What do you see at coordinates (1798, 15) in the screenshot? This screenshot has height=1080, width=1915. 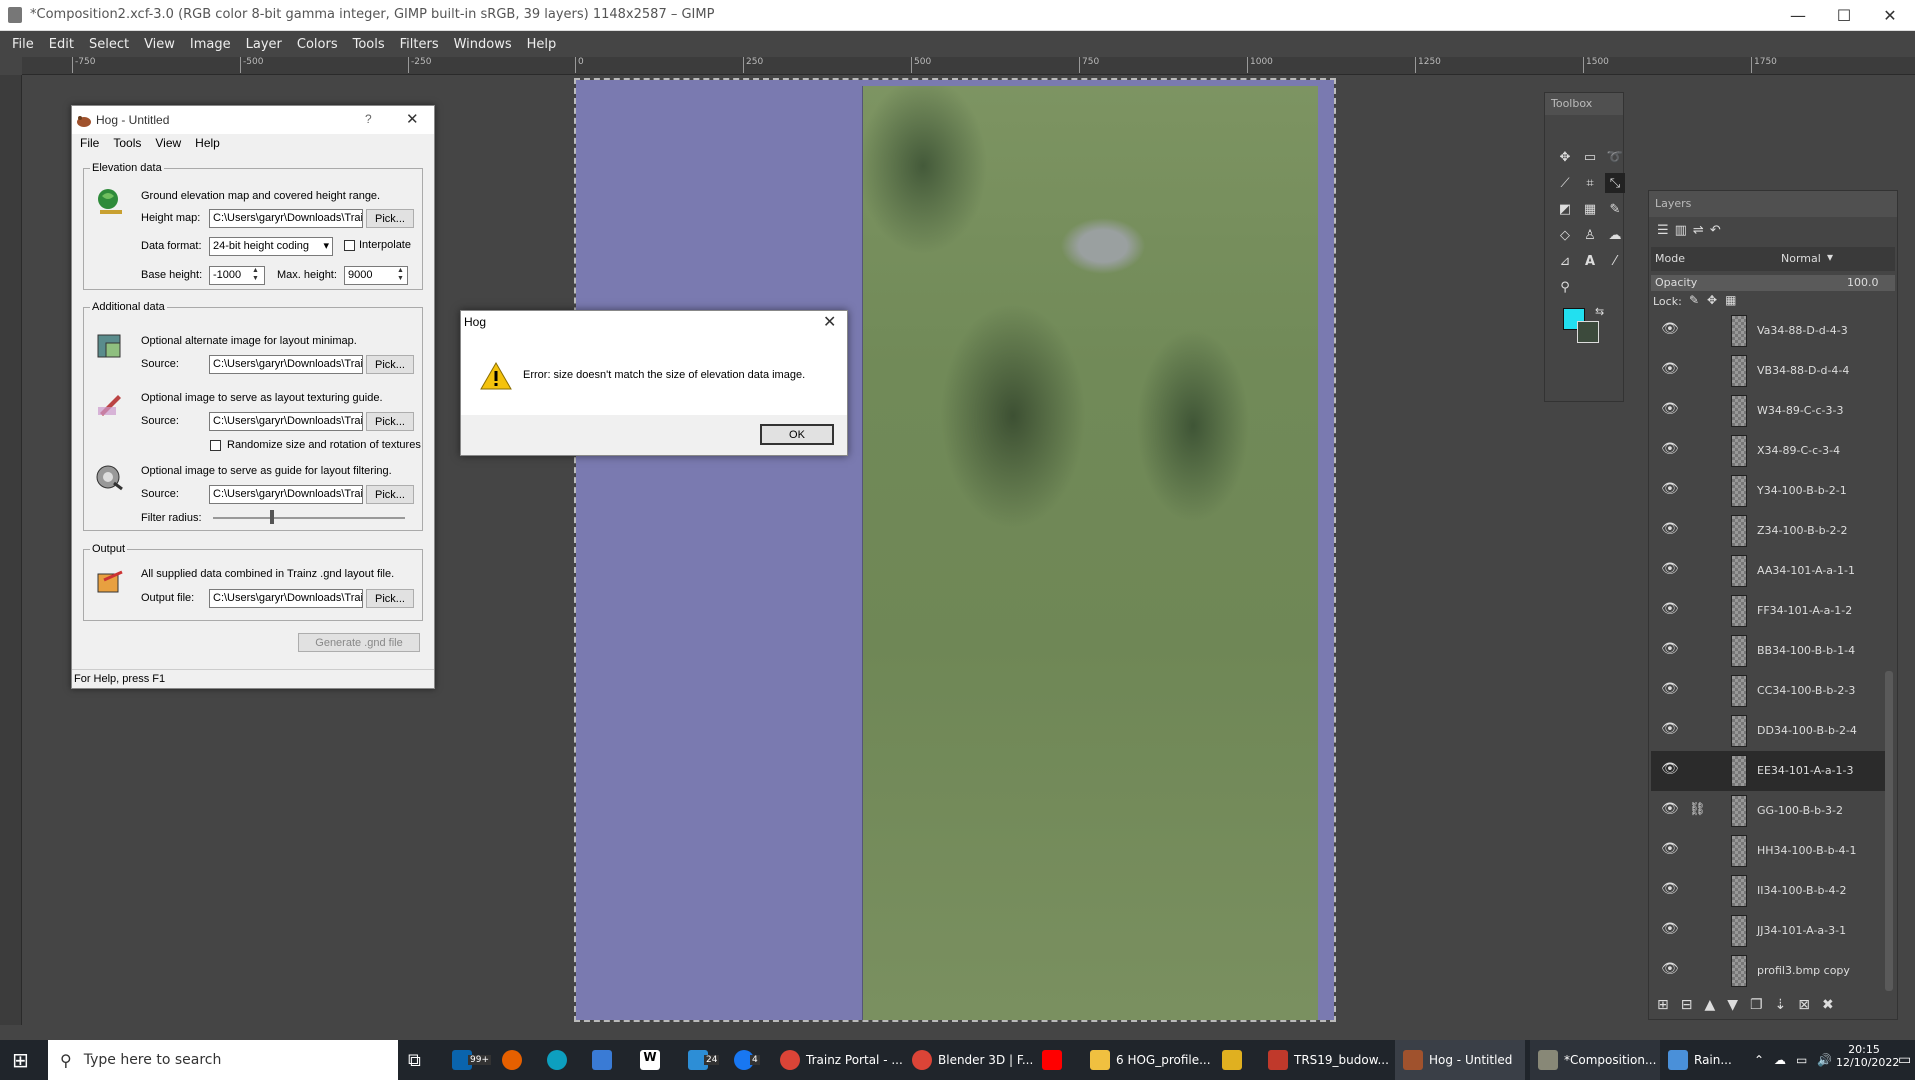 I see `minimize-icon: —` at bounding box center [1798, 15].